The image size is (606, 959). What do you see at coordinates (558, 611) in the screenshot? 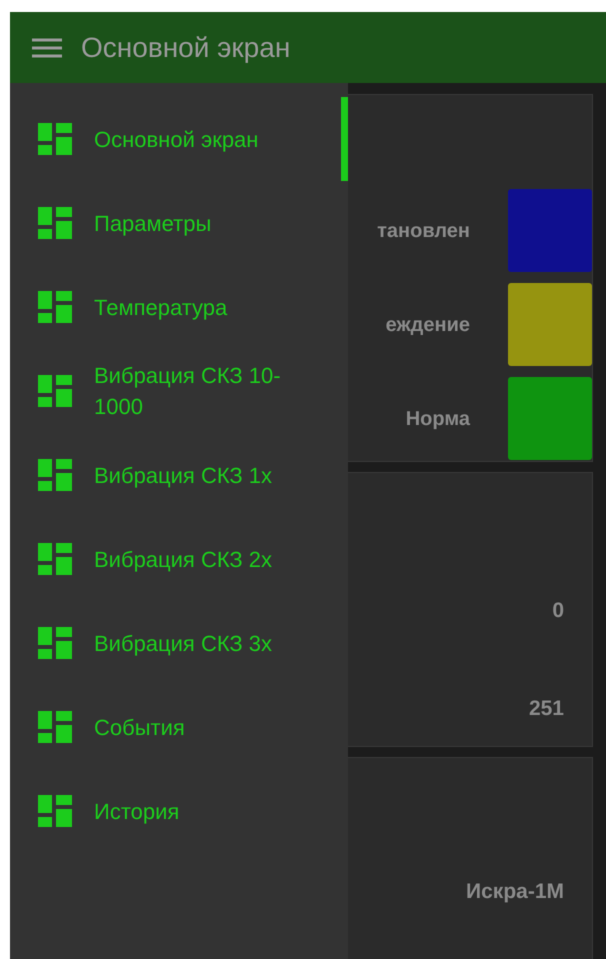
I see `value-text: 0` at bounding box center [558, 611].